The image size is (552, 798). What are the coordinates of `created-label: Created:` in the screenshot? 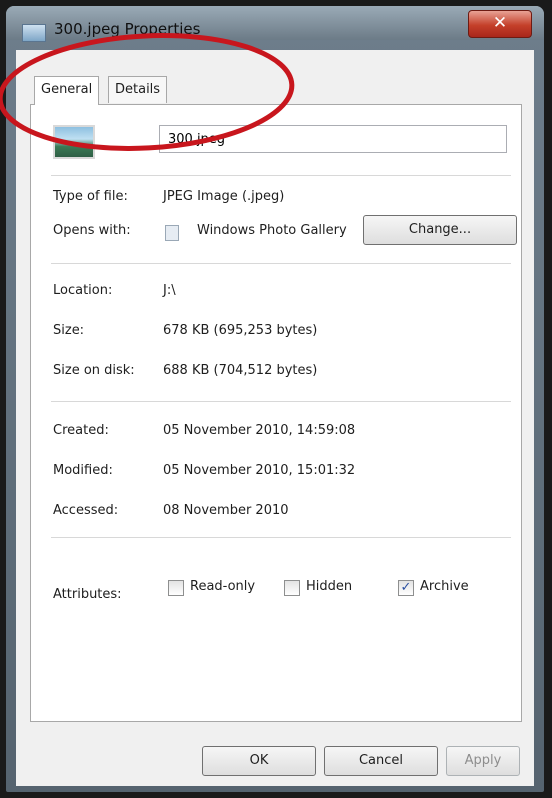 It's located at (81, 430).